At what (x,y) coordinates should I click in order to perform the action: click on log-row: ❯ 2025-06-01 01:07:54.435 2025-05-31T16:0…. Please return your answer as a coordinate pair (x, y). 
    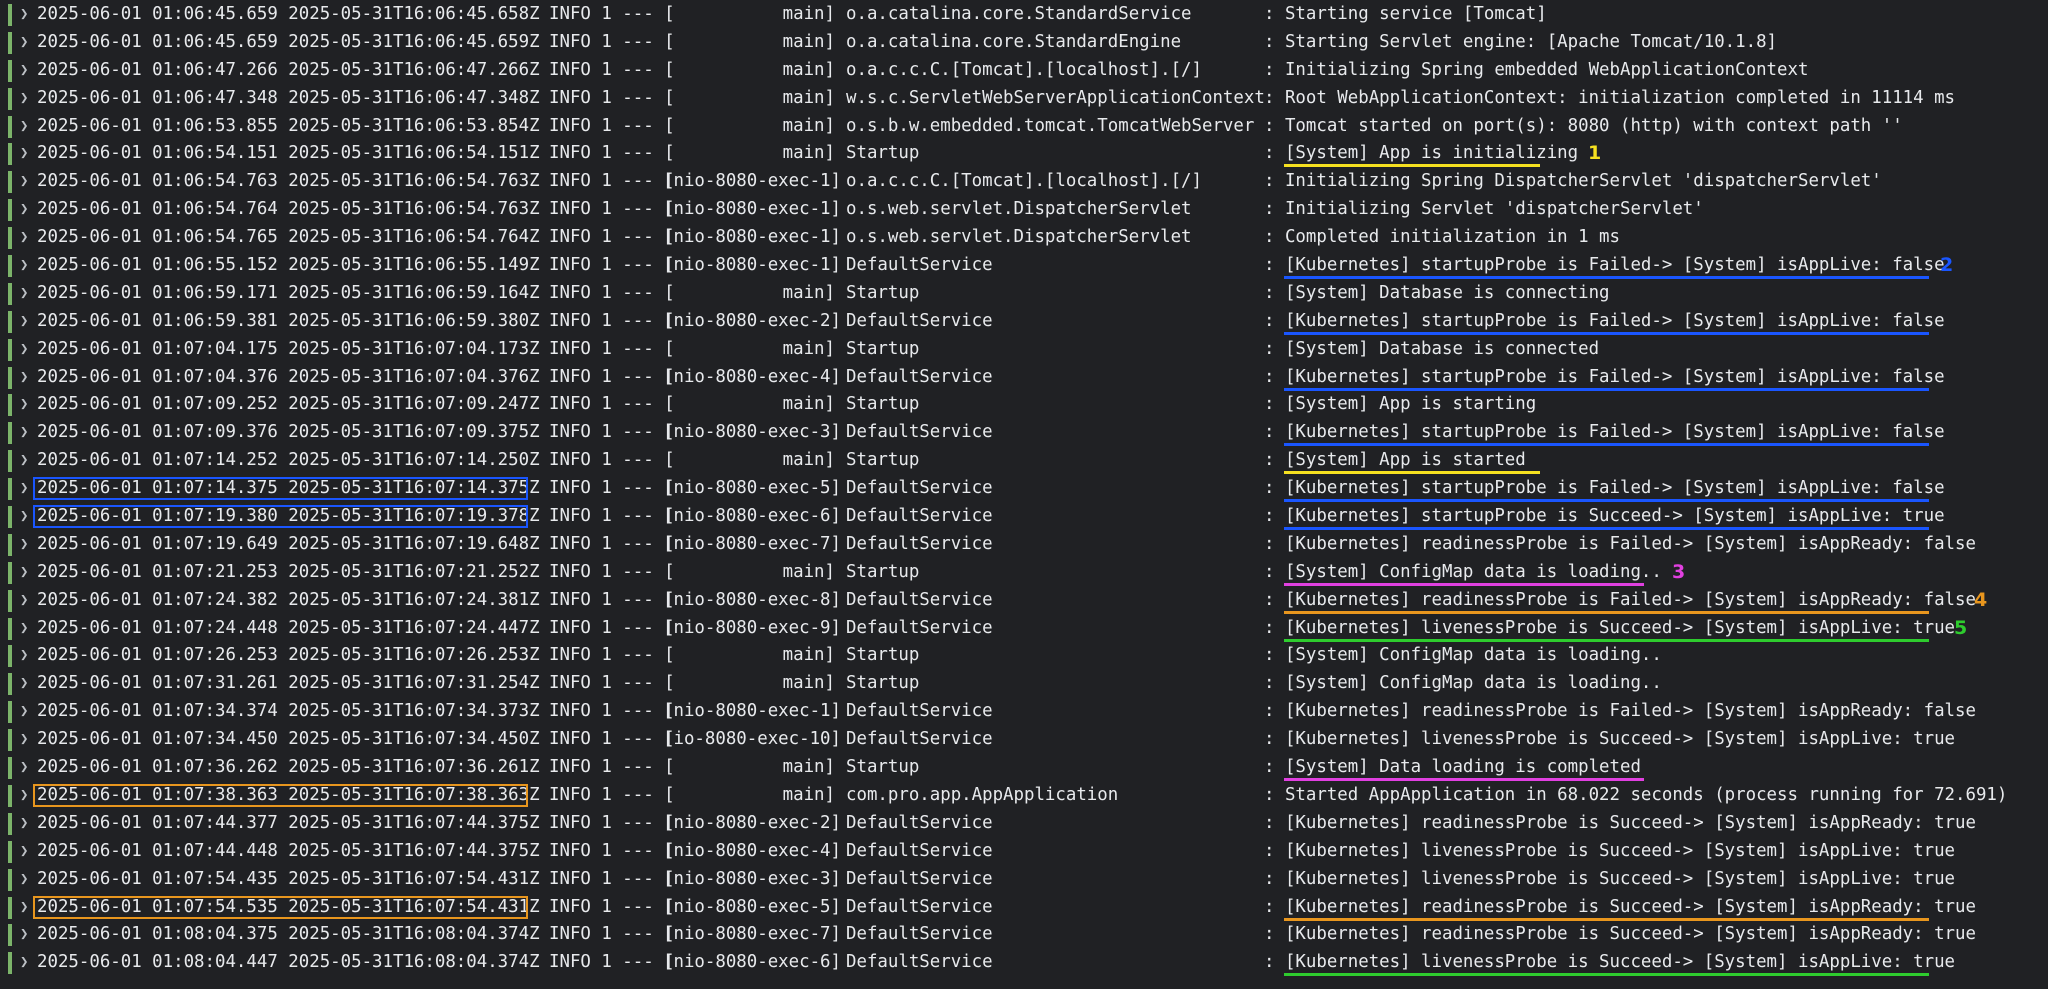
    Looking at the image, I should click on (1024, 880).